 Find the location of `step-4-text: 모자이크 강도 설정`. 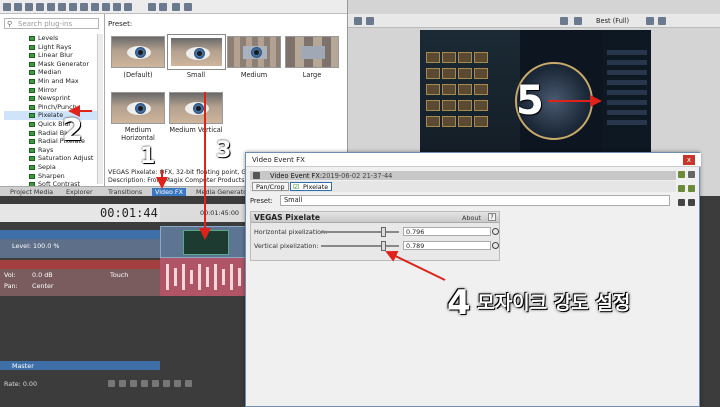

step-4-text: 모자이크 강도 설정 is located at coordinates (554, 303).